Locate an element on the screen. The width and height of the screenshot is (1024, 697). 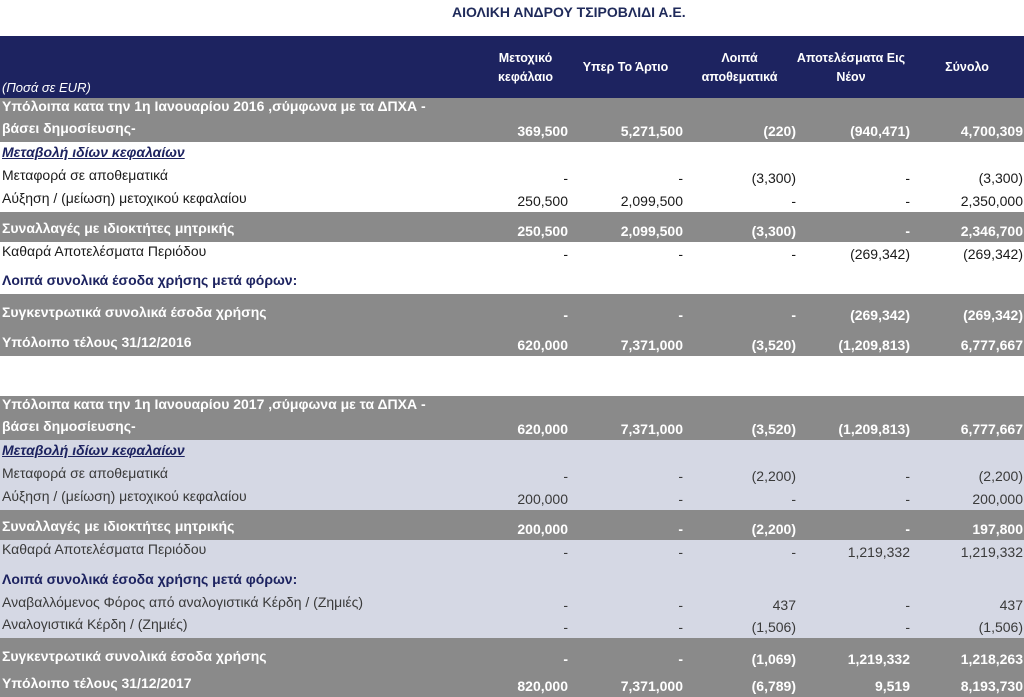
currency-caption: (Ποσά σε EUR) is located at coordinates (46, 87).